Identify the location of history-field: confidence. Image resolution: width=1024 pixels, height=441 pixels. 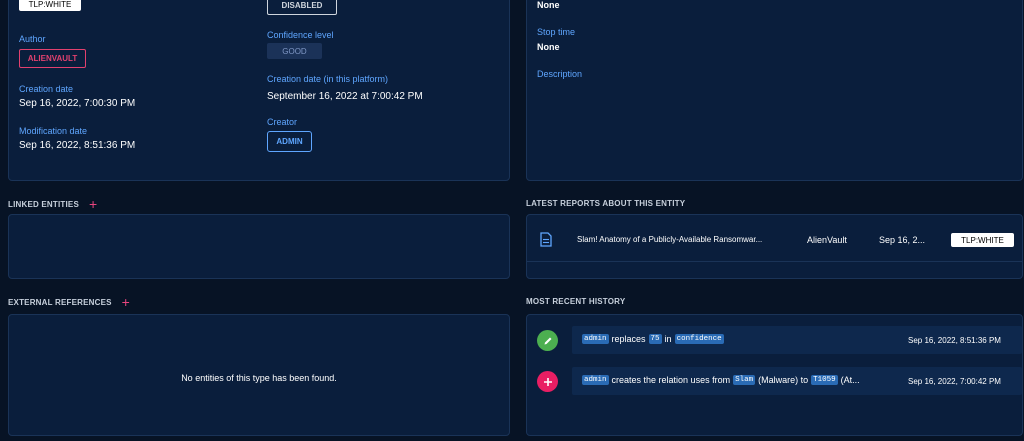
(699, 339).